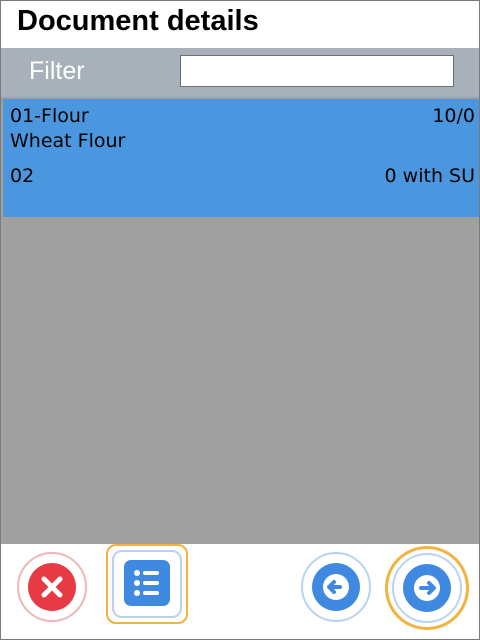  I want to click on back-button-face, so click(336, 587).